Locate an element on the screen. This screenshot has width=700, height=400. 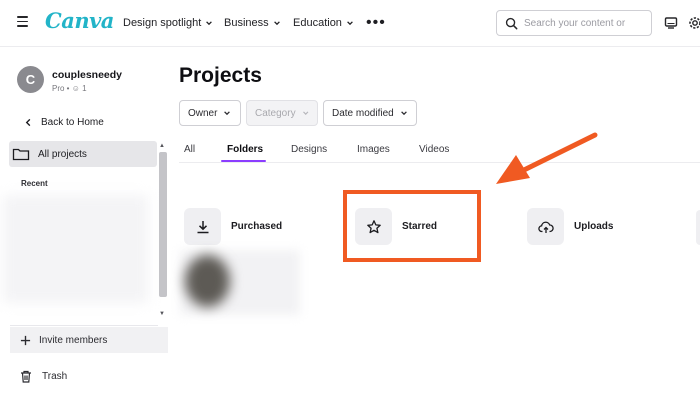
page-title: Projects is located at coordinates (220, 75).